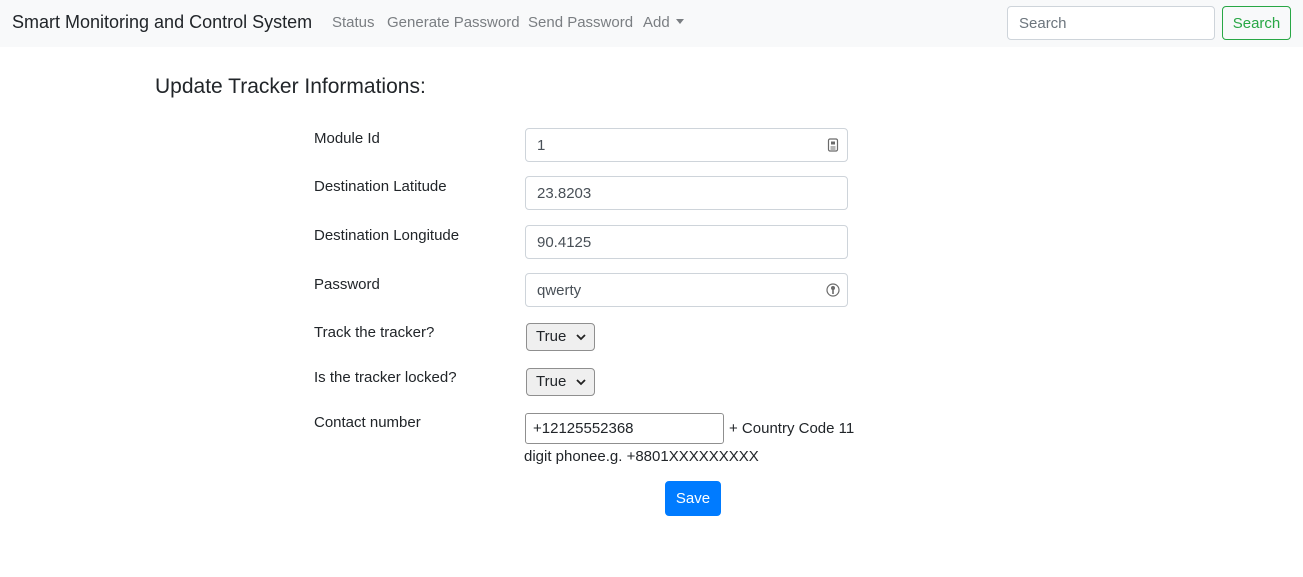  What do you see at coordinates (656, 22) in the screenshot?
I see `nav-add-label: Add` at bounding box center [656, 22].